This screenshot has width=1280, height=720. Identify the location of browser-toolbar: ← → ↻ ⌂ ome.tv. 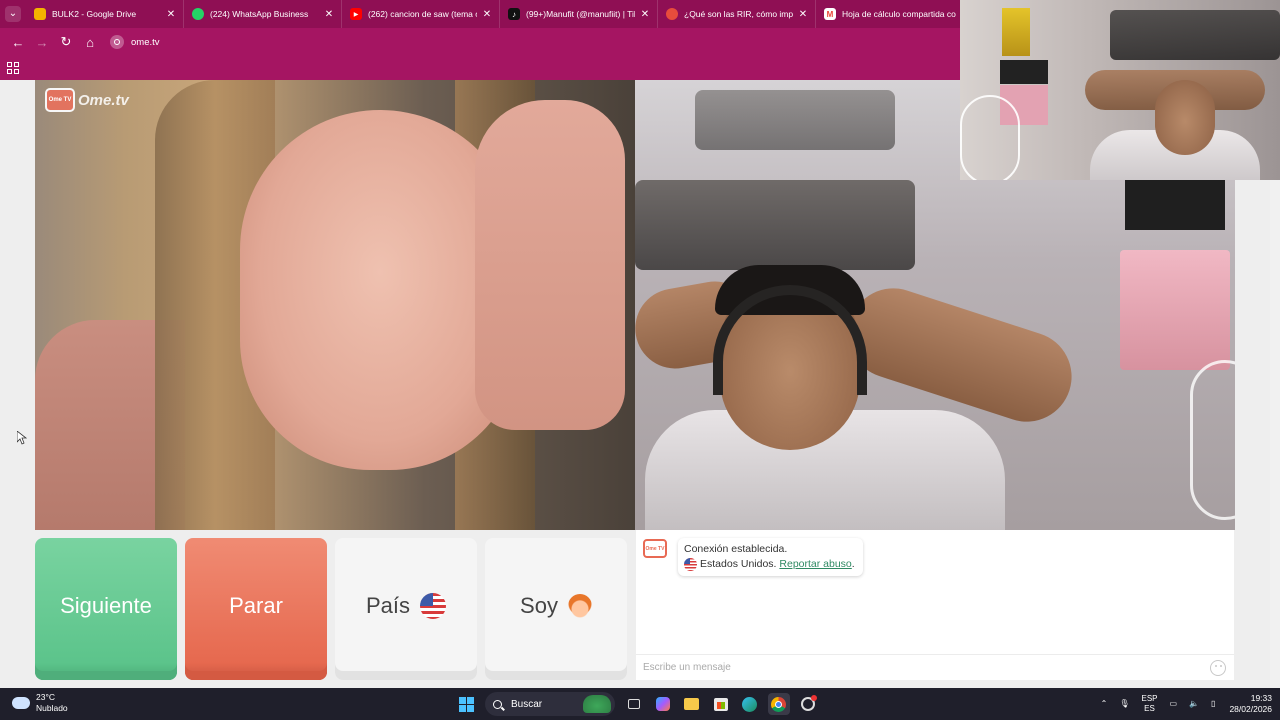
(480, 42).